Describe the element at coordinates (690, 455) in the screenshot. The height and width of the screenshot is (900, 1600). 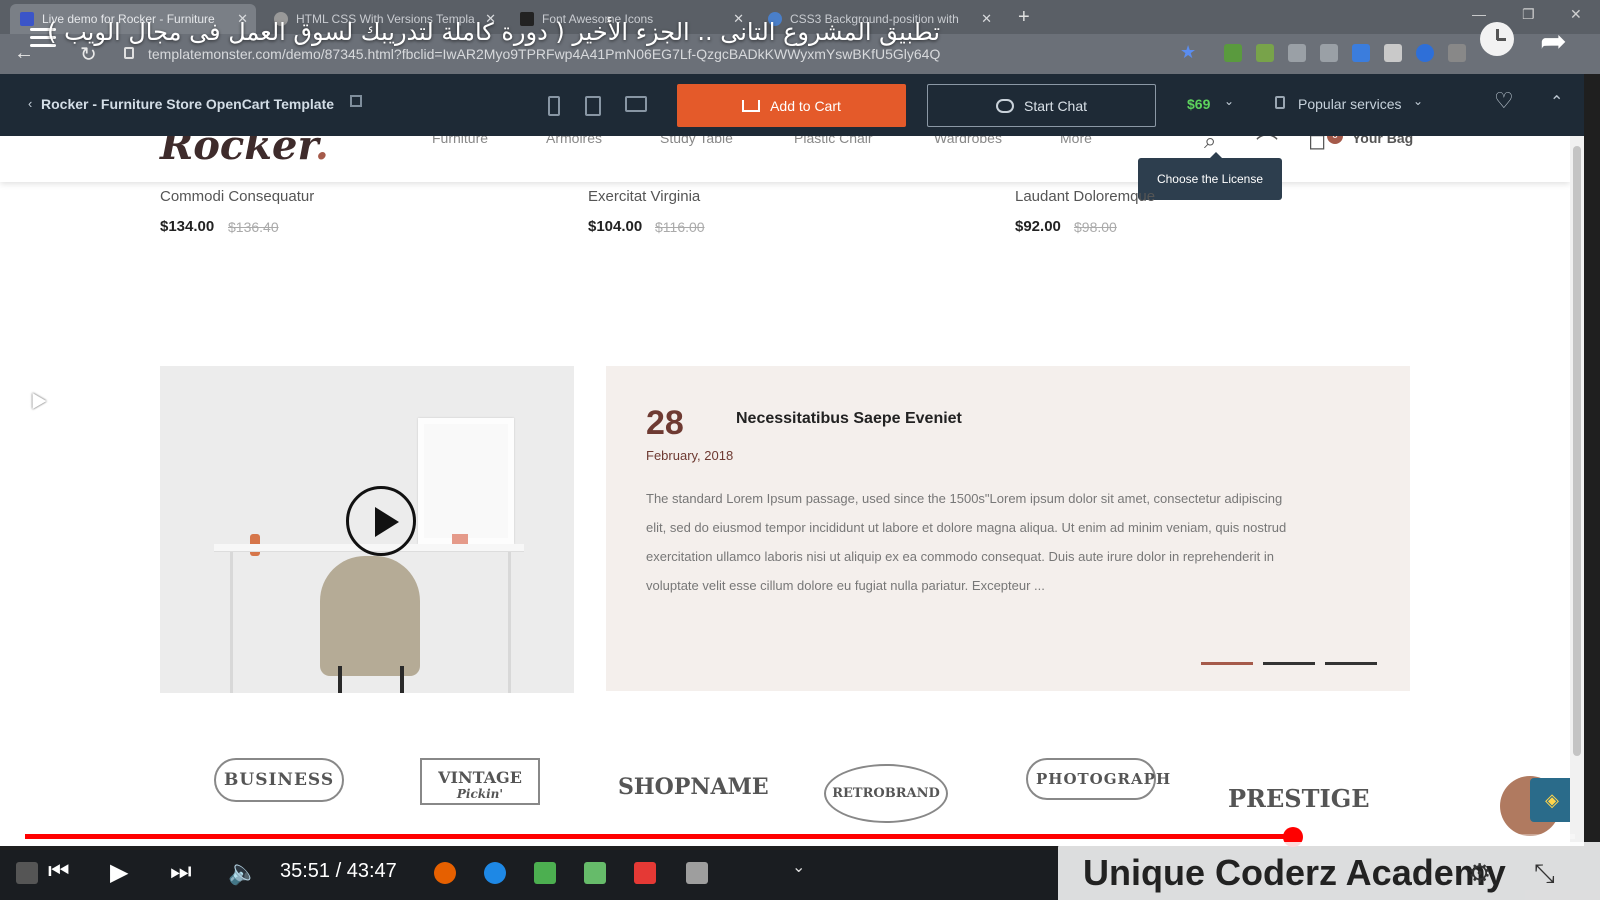
I see `blog-month: February, 2018` at that location.